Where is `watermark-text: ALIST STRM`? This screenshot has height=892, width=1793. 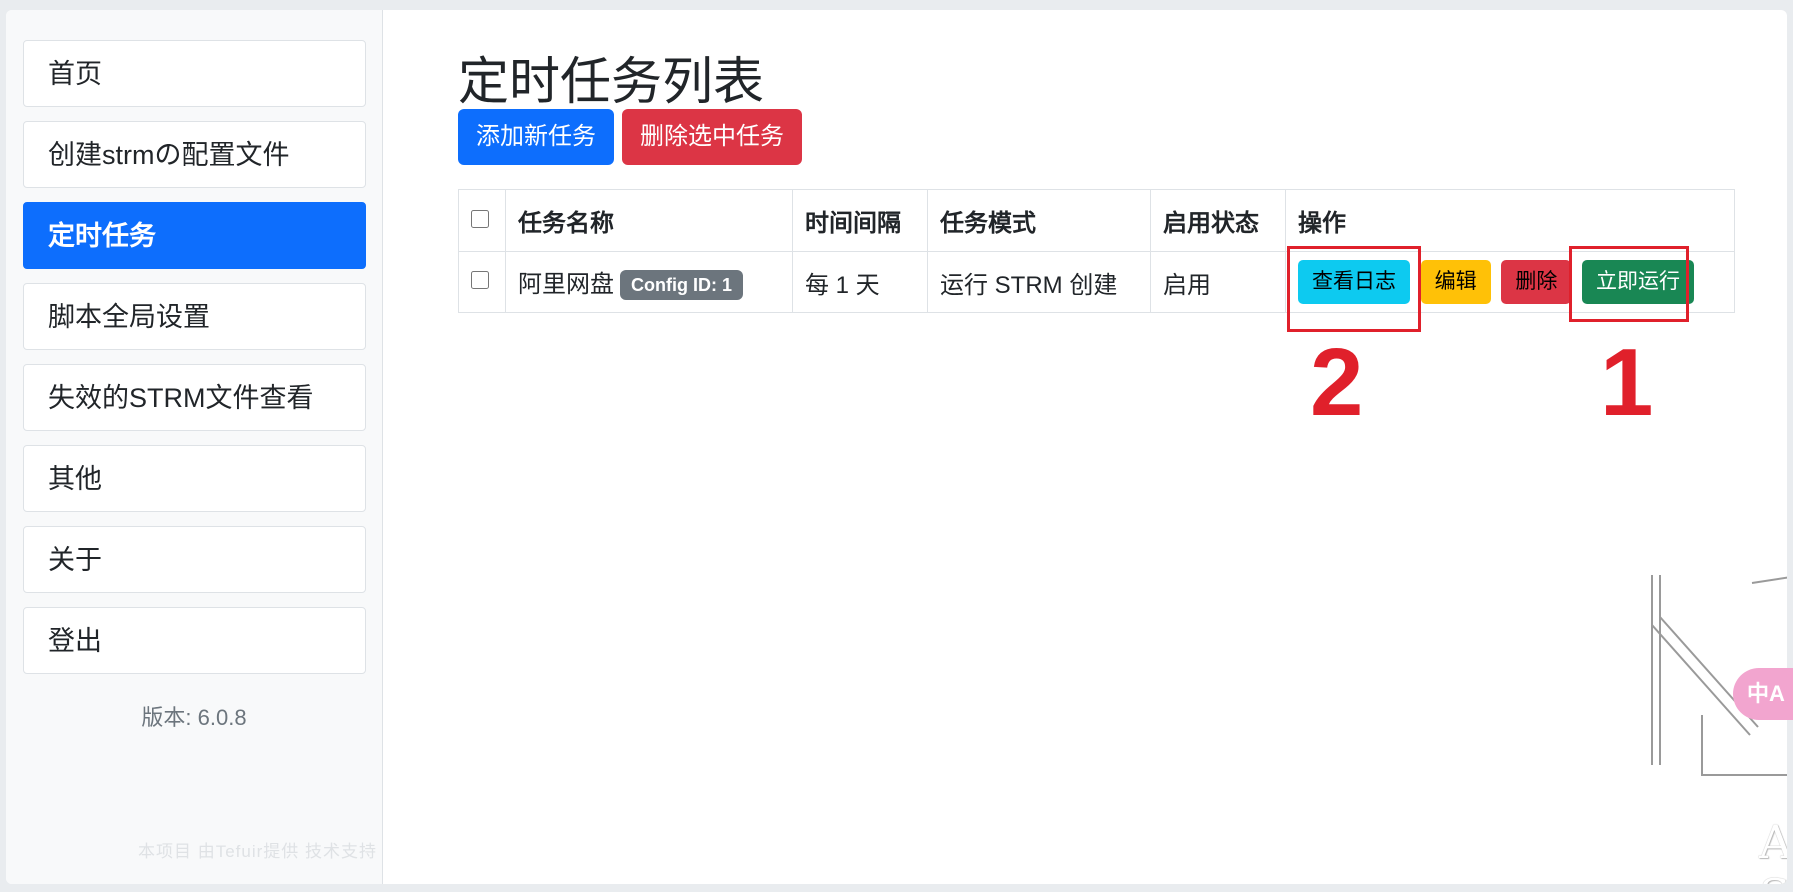
watermark-text: ALIST STRM is located at coordinates (1773, 849).